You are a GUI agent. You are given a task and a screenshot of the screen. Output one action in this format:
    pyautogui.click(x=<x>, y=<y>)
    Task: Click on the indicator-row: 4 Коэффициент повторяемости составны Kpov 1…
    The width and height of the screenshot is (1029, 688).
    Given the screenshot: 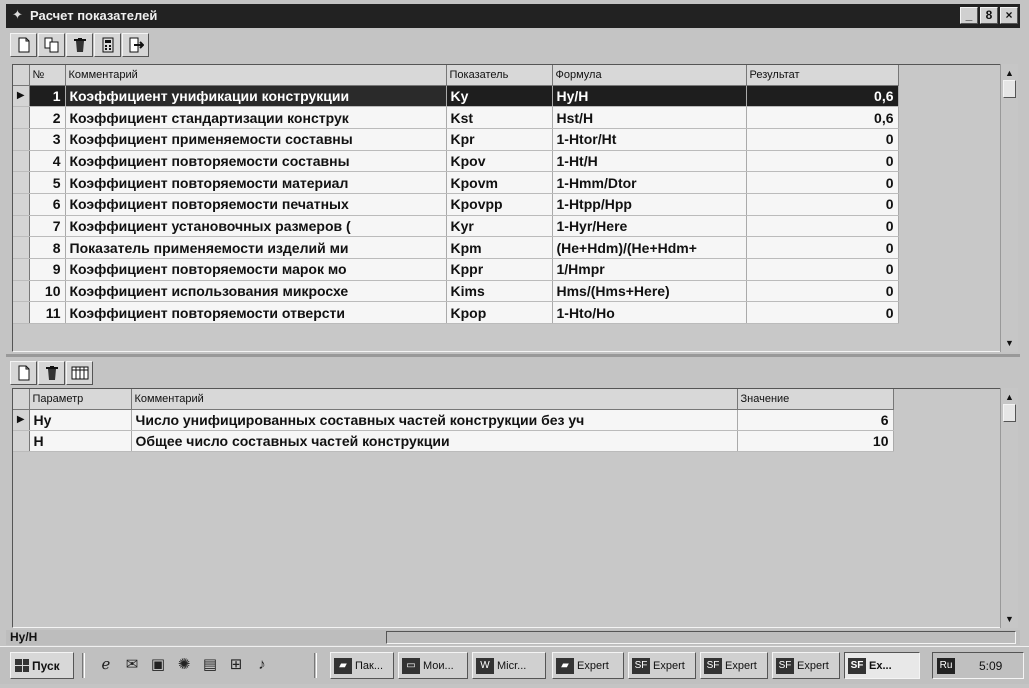 What is the action you would take?
    pyautogui.click(x=456, y=161)
    